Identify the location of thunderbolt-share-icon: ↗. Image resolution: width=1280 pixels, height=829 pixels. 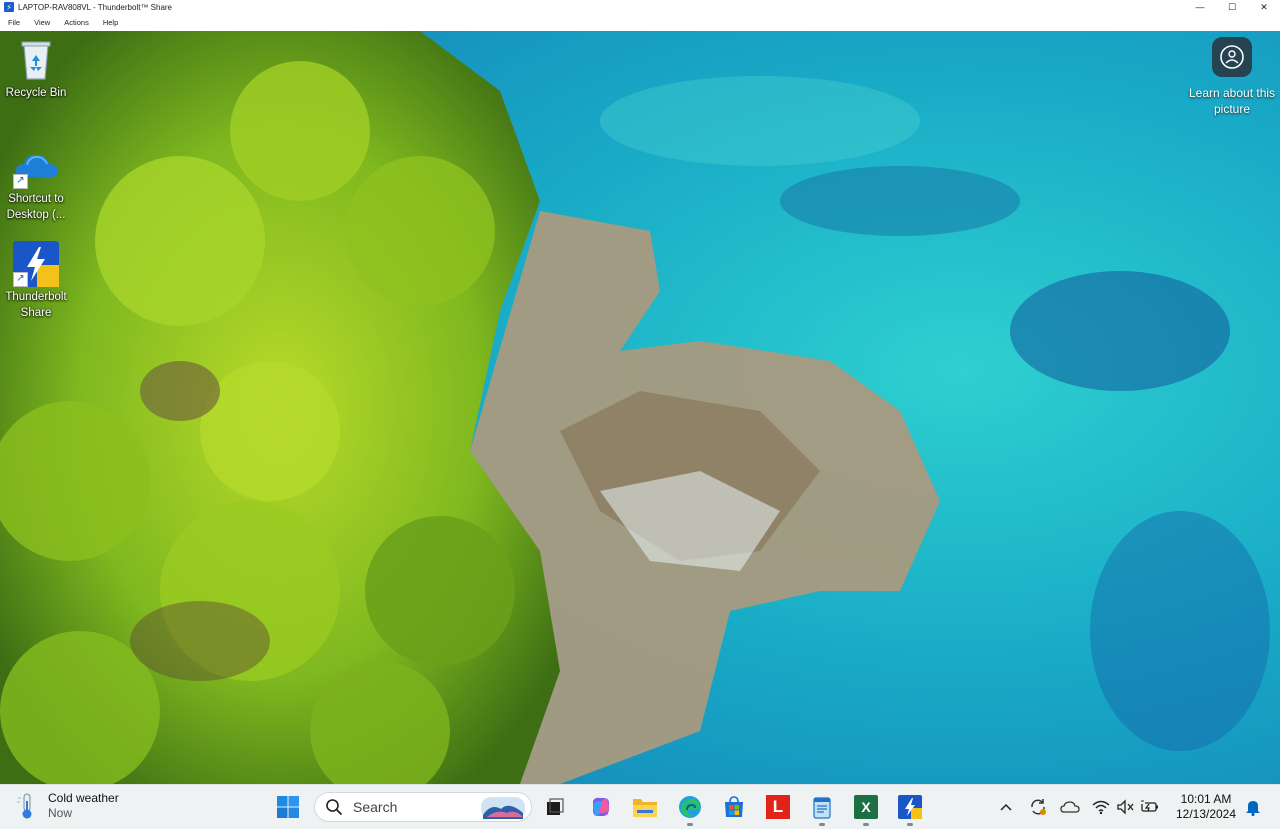
(36, 264).